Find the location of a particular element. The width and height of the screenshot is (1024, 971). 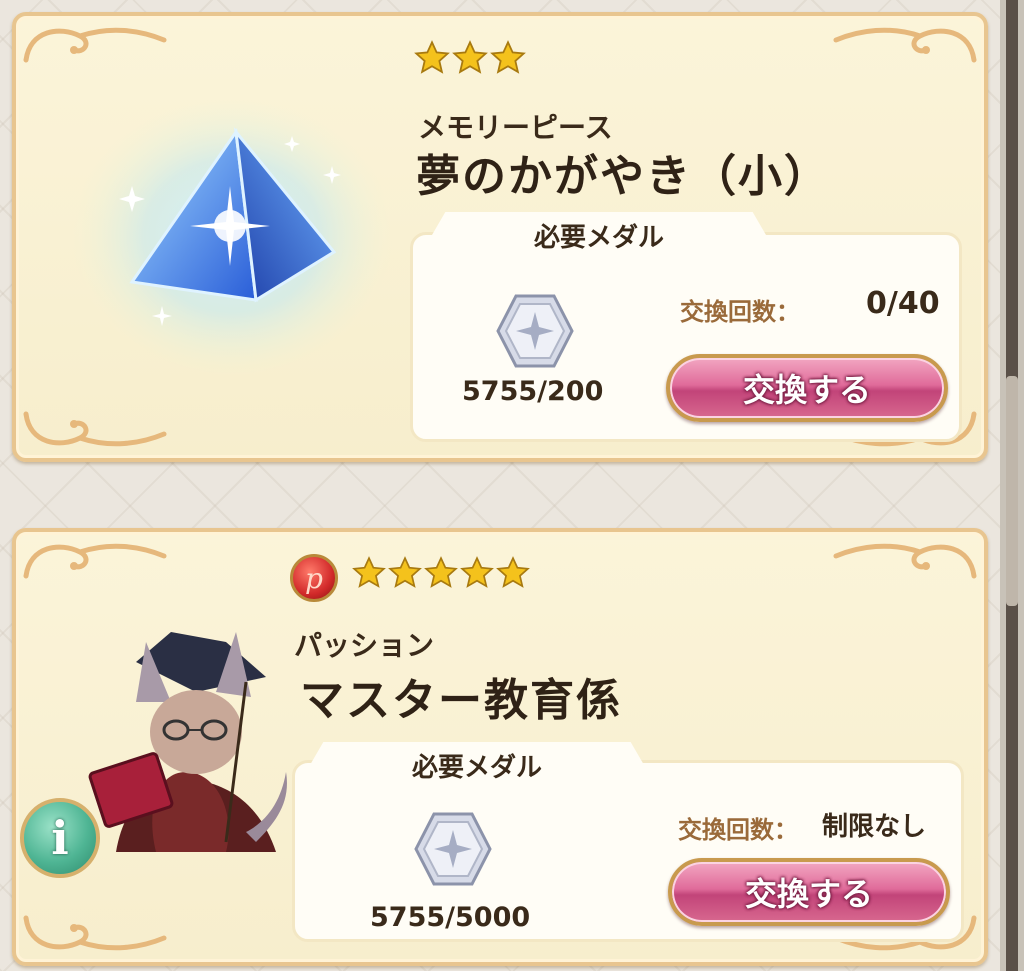

item-name: マスター教育係 is located at coordinates (461, 700).